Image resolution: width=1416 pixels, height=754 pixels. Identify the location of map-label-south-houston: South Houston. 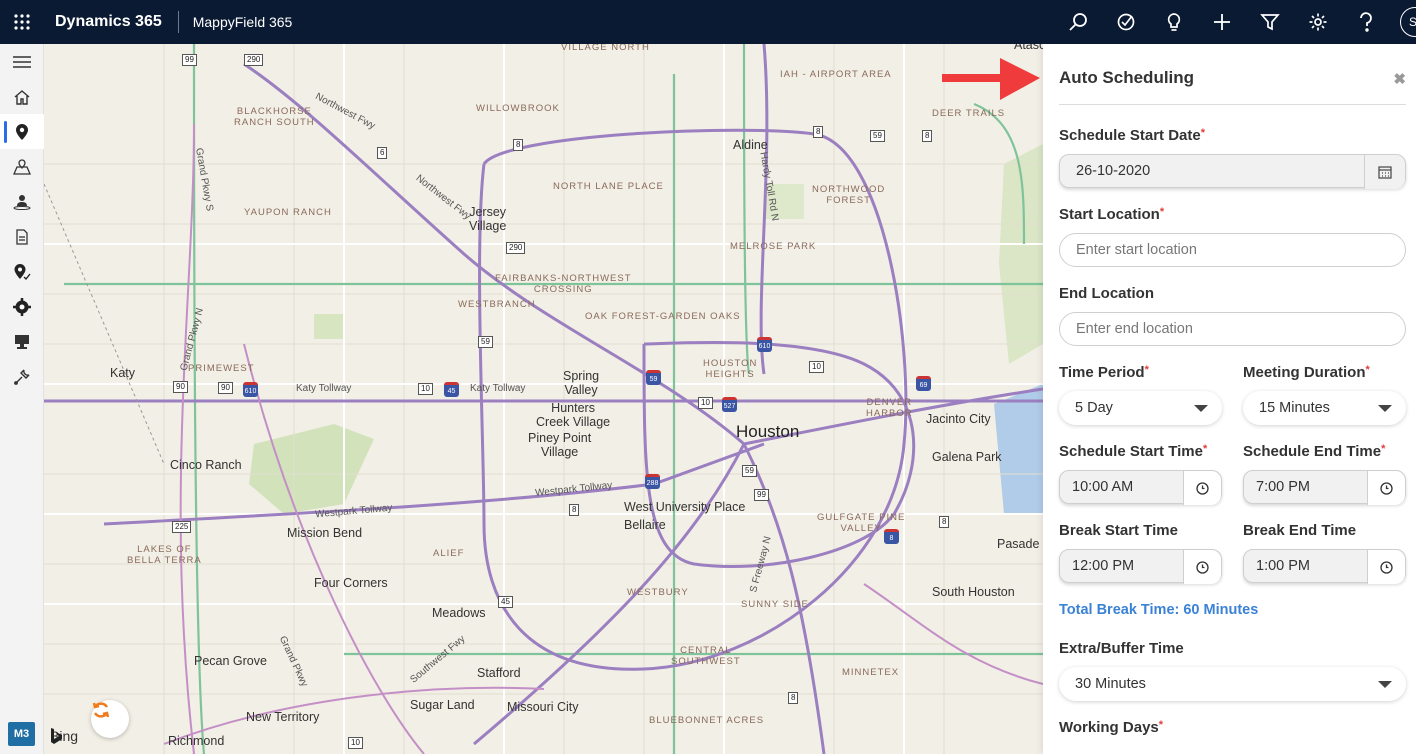
(973, 592).